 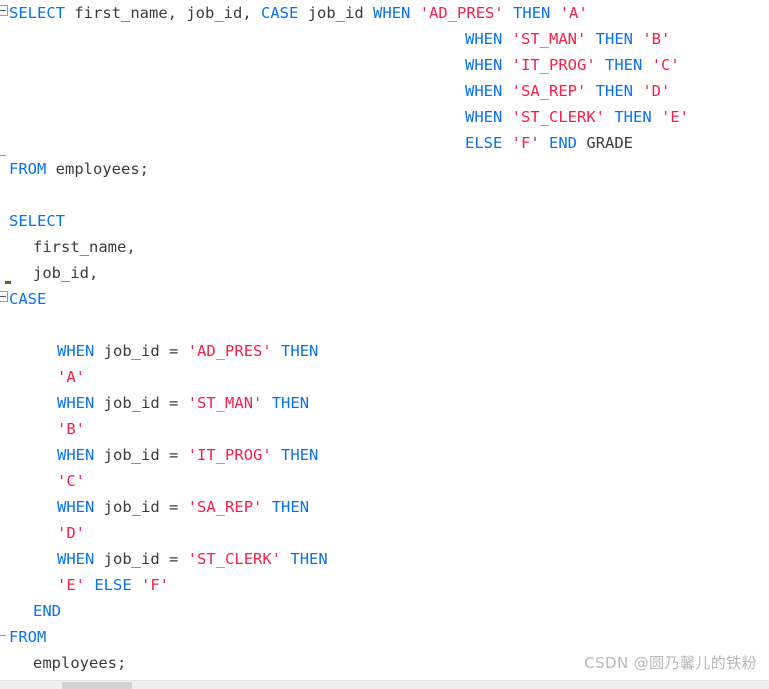 What do you see at coordinates (3, 635) in the screenshot?
I see `fold-end-marker-2-icon` at bounding box center [3, 635].